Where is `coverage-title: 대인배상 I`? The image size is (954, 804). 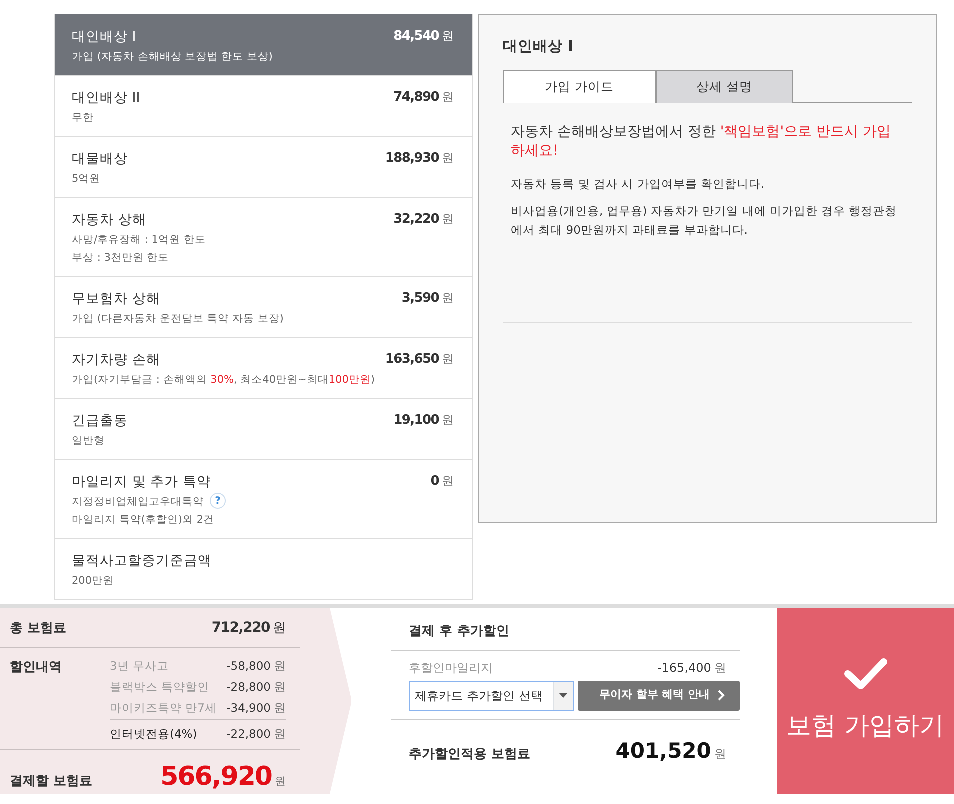
coverage-title: 대인배상 I is located at coordinates (105, 37).